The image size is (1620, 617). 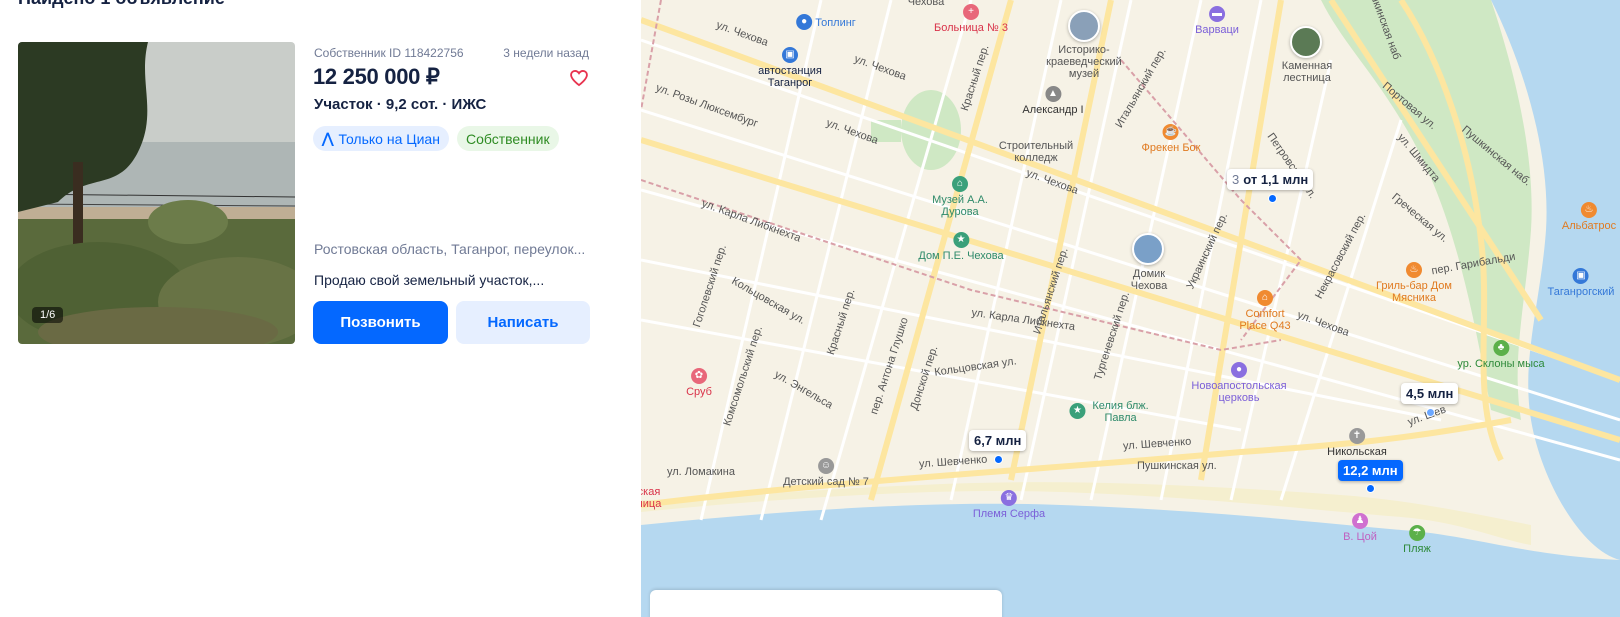 I want to click on building-icon: ▣, so click(x=1580, y=276).